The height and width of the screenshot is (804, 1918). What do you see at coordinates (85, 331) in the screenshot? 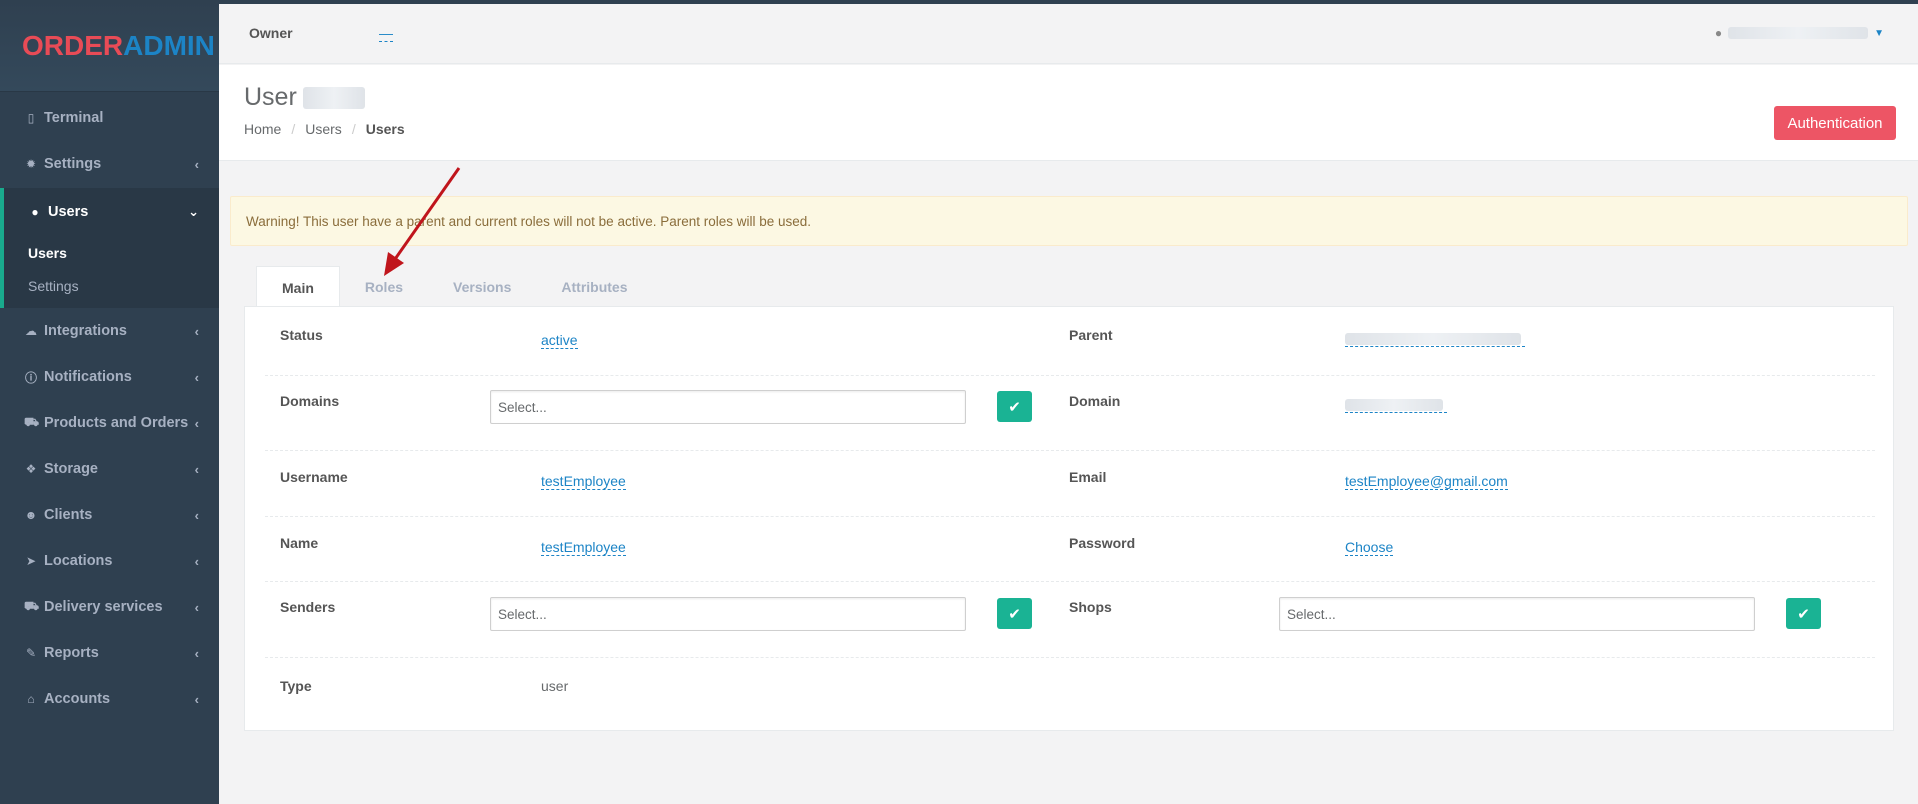
I see `sidebar-item-label: Integrations` at bounding box center [85, 331].